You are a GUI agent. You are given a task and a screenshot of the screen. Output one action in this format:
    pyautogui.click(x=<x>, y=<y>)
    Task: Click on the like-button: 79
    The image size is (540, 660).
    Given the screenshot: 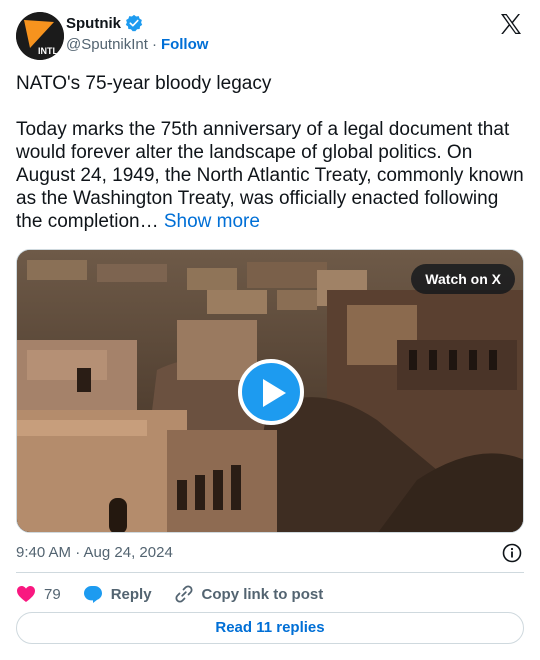 What is the action you would take?
    pyautogui.click(x=38, y=594)
    